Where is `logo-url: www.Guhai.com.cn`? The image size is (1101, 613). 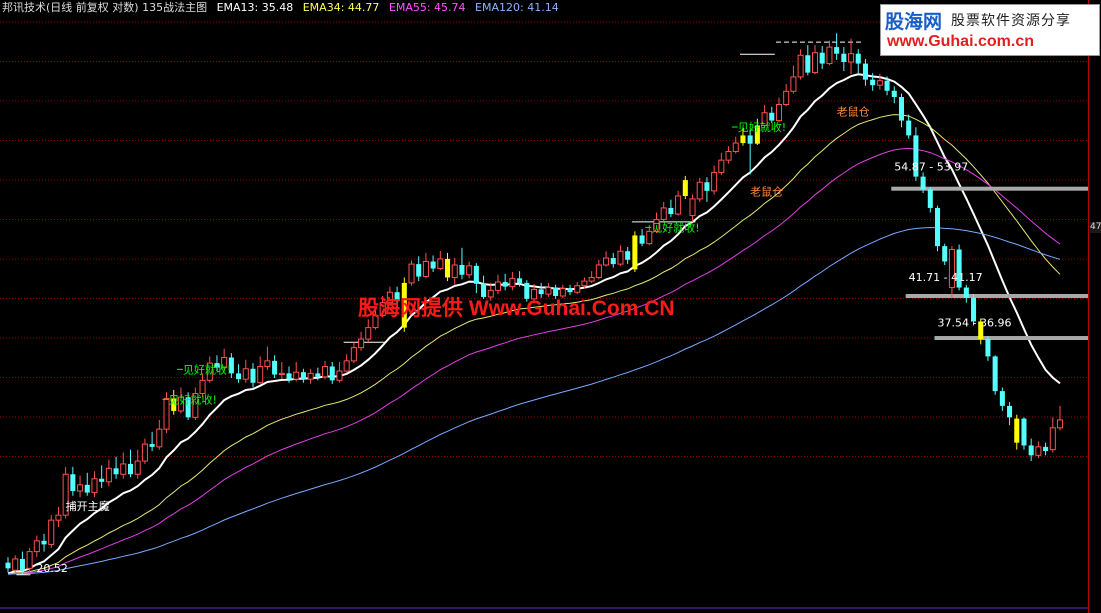 logo-url: www.Guhai.com.cn is located at coordinates (960, 41).